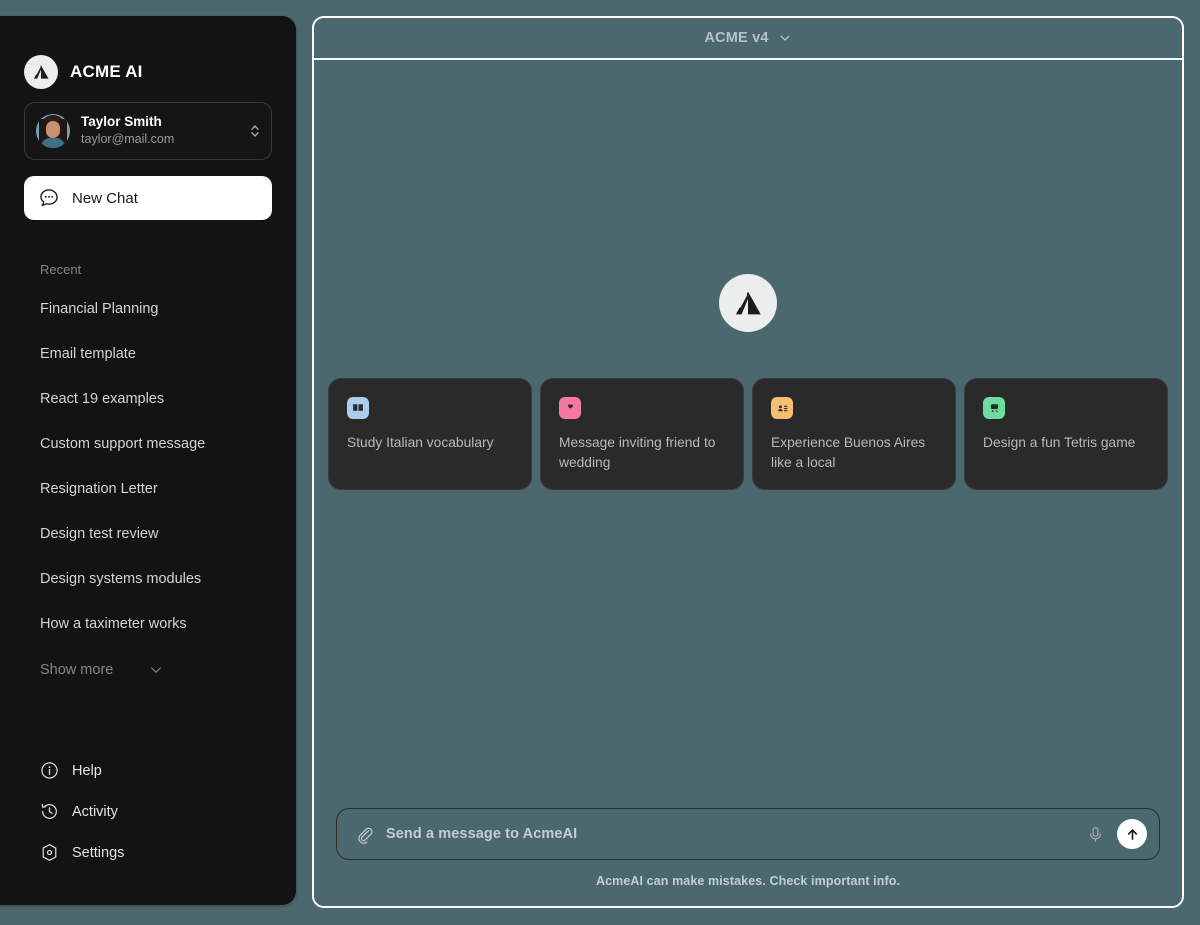 This screenshot has height=925, width=1200. I want to click on show-more-label: Show more, so click(77, 669).